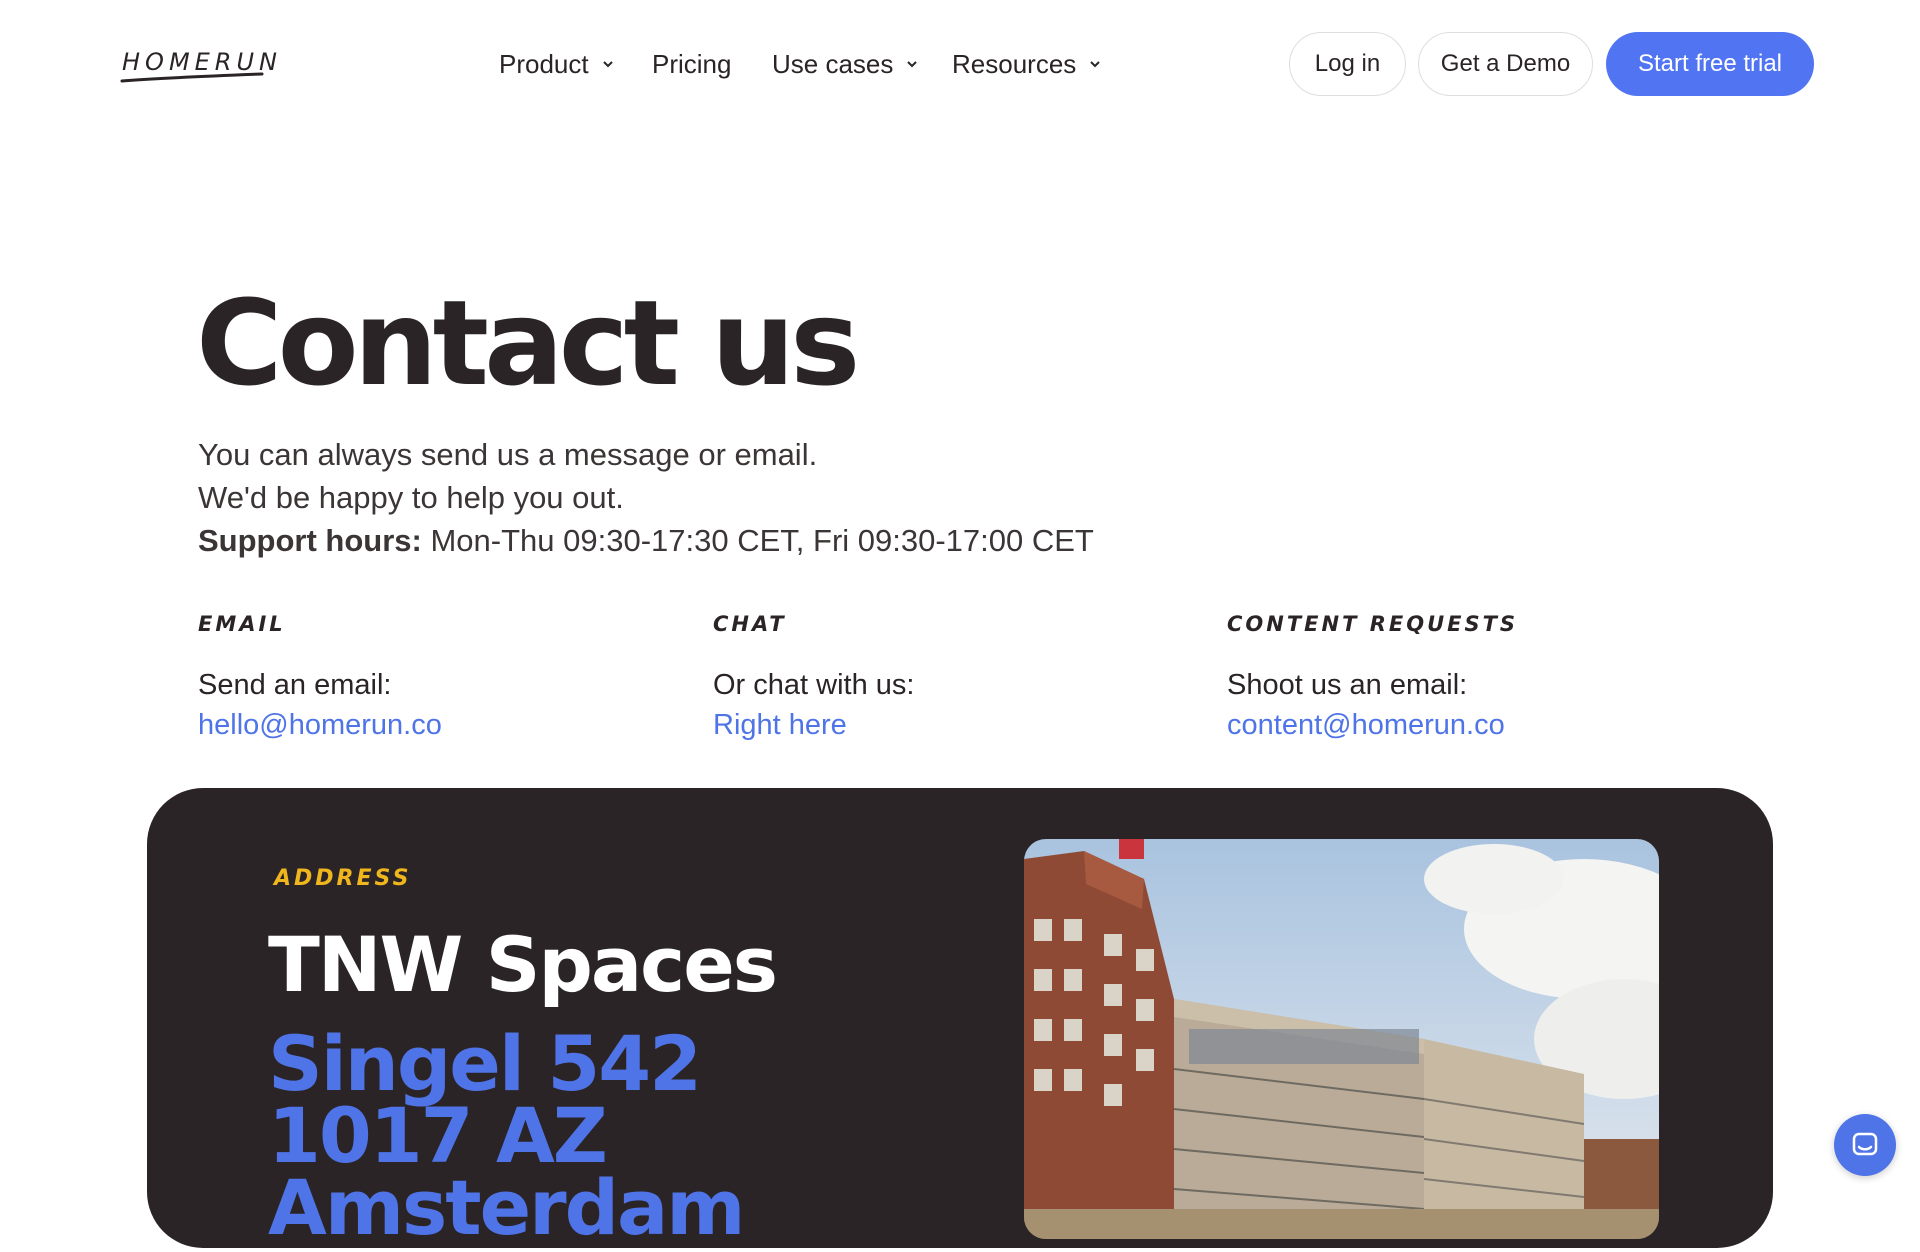 This screenshot has height=1252, width=1920. Describe the element at coordinates (506, 1207) in the screenshot. I see `address-city: Amsterdam` at that location.